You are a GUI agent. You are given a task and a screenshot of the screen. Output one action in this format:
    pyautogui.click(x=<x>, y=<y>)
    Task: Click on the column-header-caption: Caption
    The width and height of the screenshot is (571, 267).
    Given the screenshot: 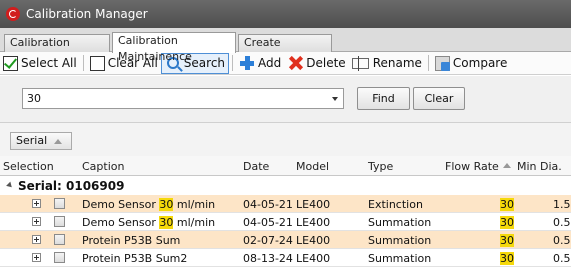 What is the action you would take?
    pyautogui.click(x=103, y=166)
    